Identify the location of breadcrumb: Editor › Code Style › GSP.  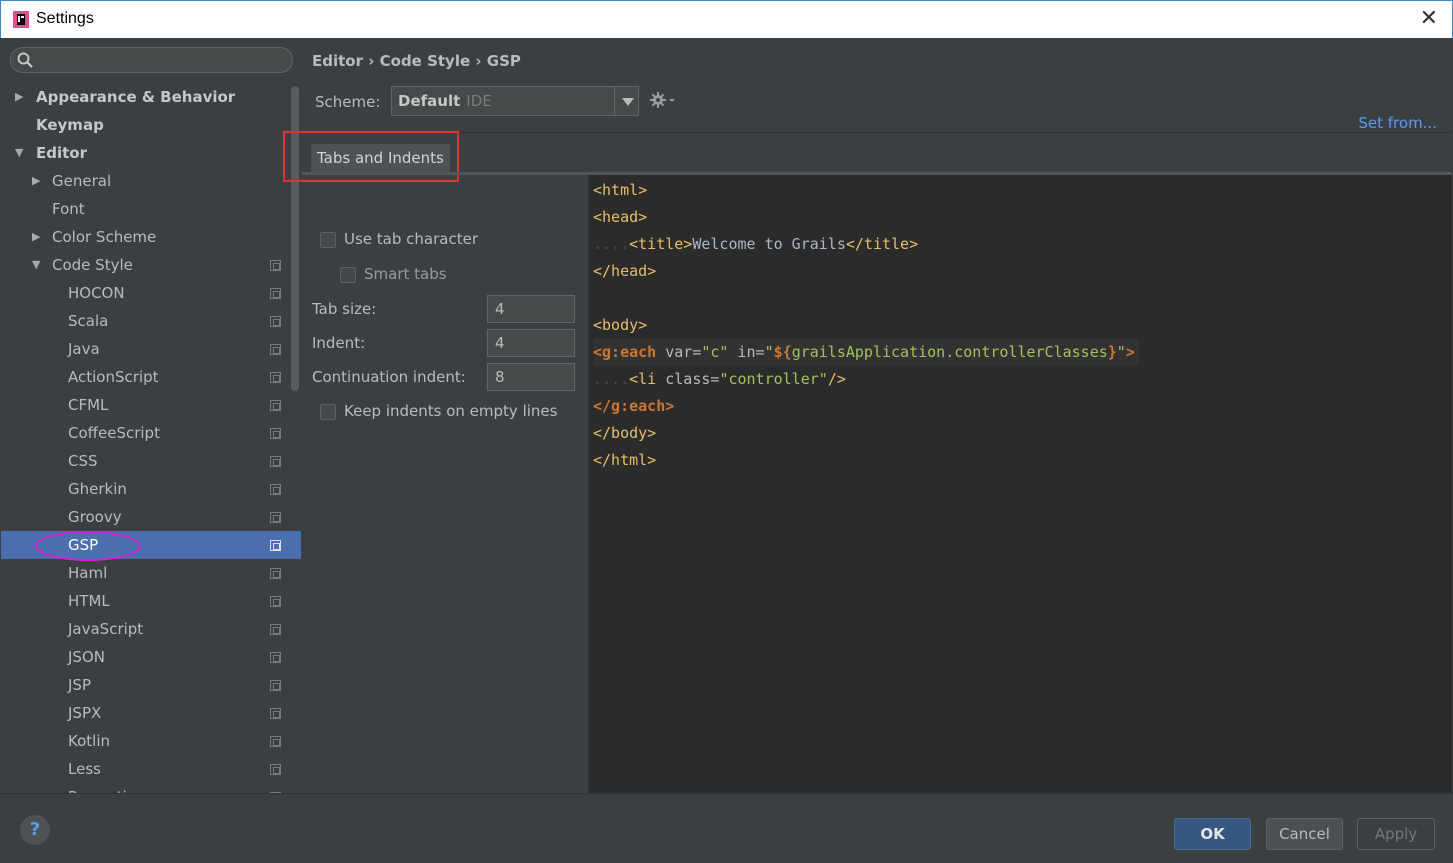
(416, 61).